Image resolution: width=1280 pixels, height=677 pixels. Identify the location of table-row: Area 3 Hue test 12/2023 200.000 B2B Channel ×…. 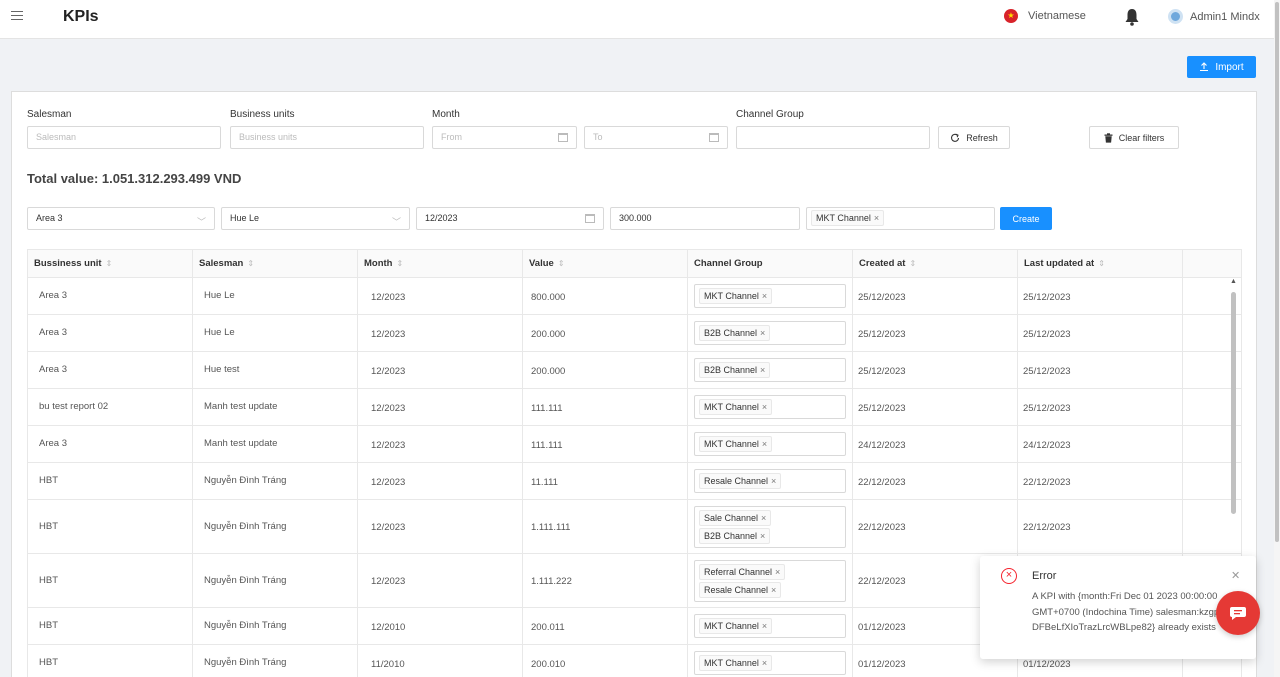
(634, 370).